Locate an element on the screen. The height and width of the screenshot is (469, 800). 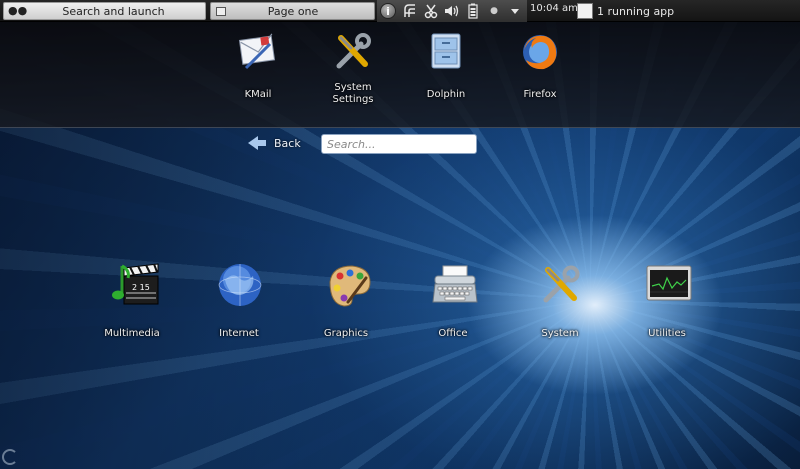
volume-icon is located at coordinates (452, 11).